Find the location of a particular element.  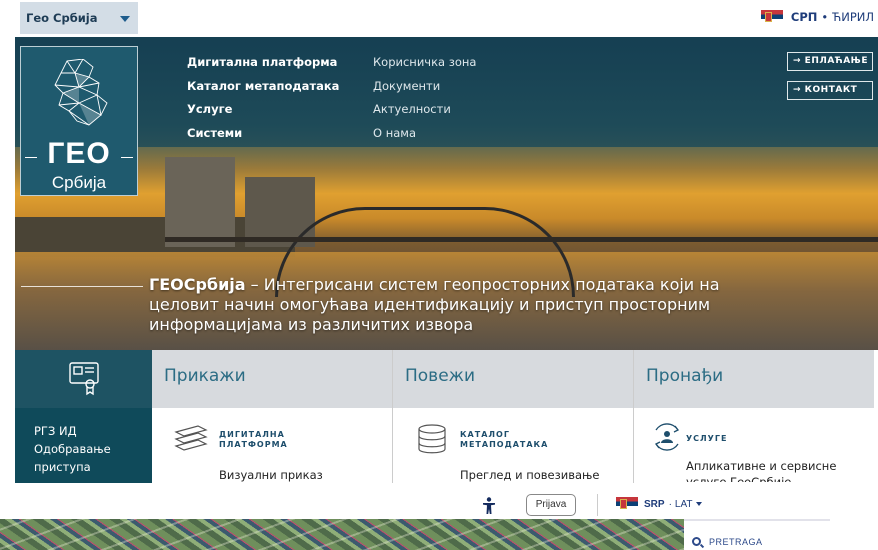

column-description: Визуални приказ is located at coordinates (271, 475).